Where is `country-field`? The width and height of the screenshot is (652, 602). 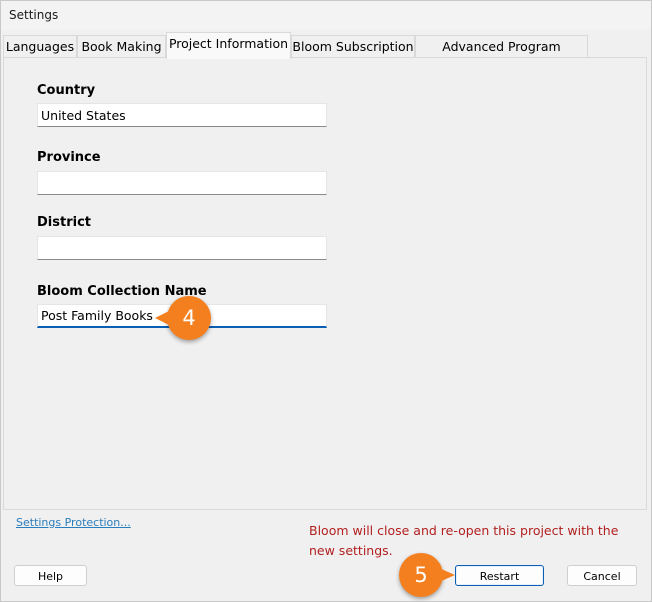 country-field is located at coordinates (182, 115).